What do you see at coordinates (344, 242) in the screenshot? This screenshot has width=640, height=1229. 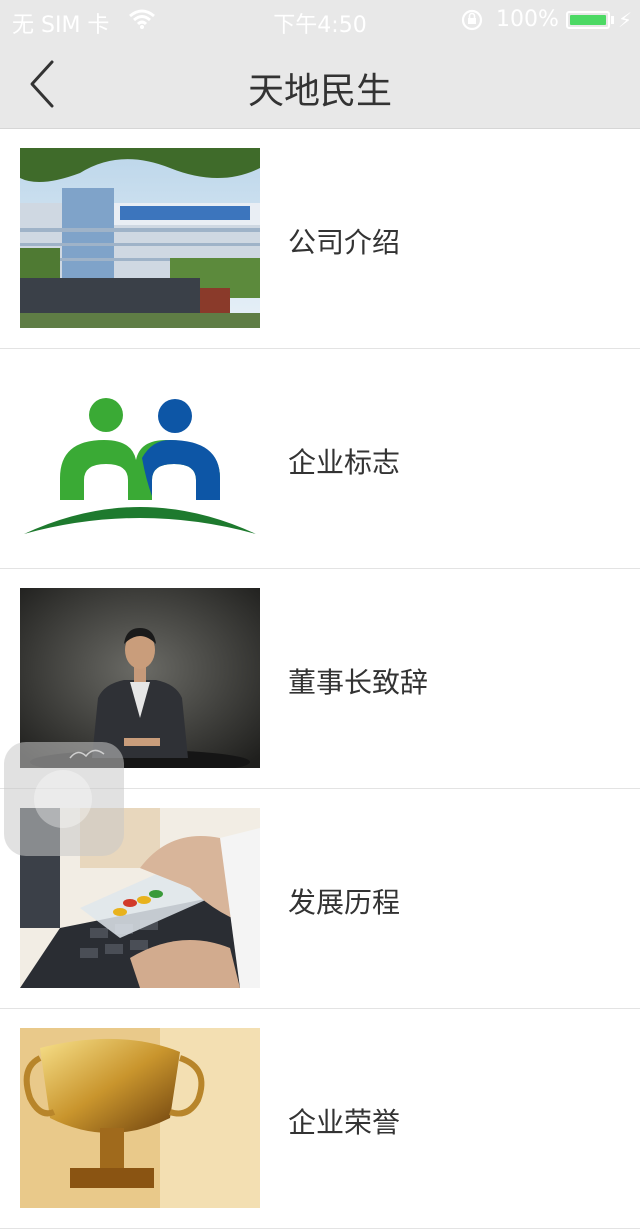 I see `list-item-label: 公司介绍` at bounding box center [344, 242].